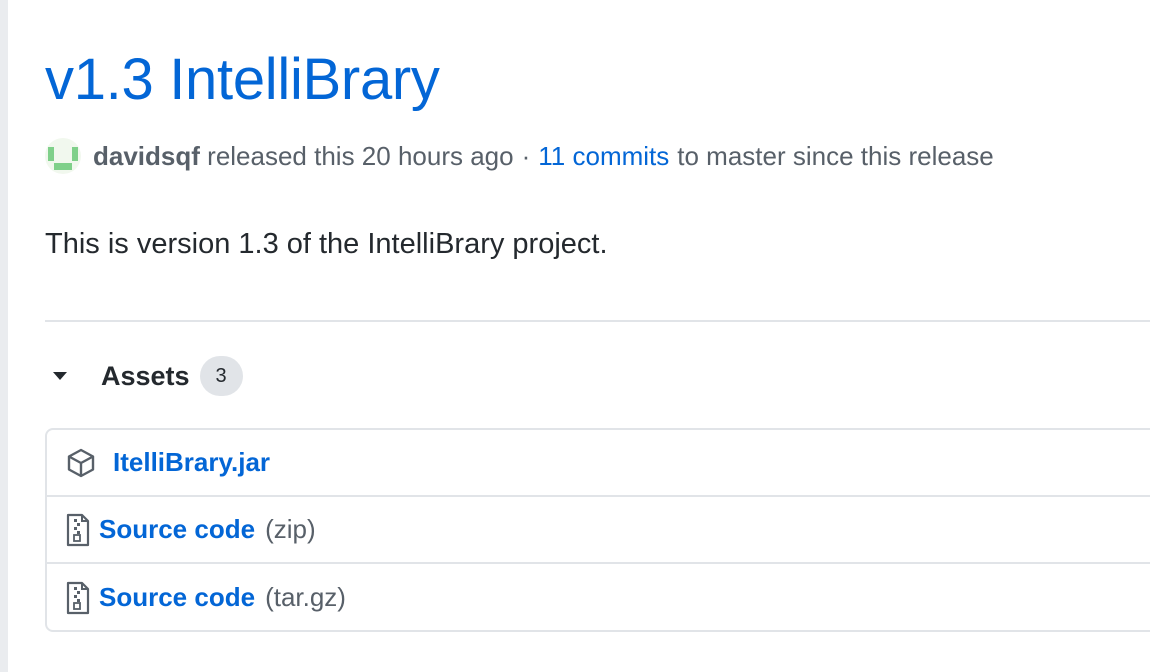 Image resolution: width=1150 pixels, height=672 pixels. What do you see at coordinates (360, 155) in the screenshot?
I see `released-text: released this 20 hours ago` at bounding box center [360, 155].